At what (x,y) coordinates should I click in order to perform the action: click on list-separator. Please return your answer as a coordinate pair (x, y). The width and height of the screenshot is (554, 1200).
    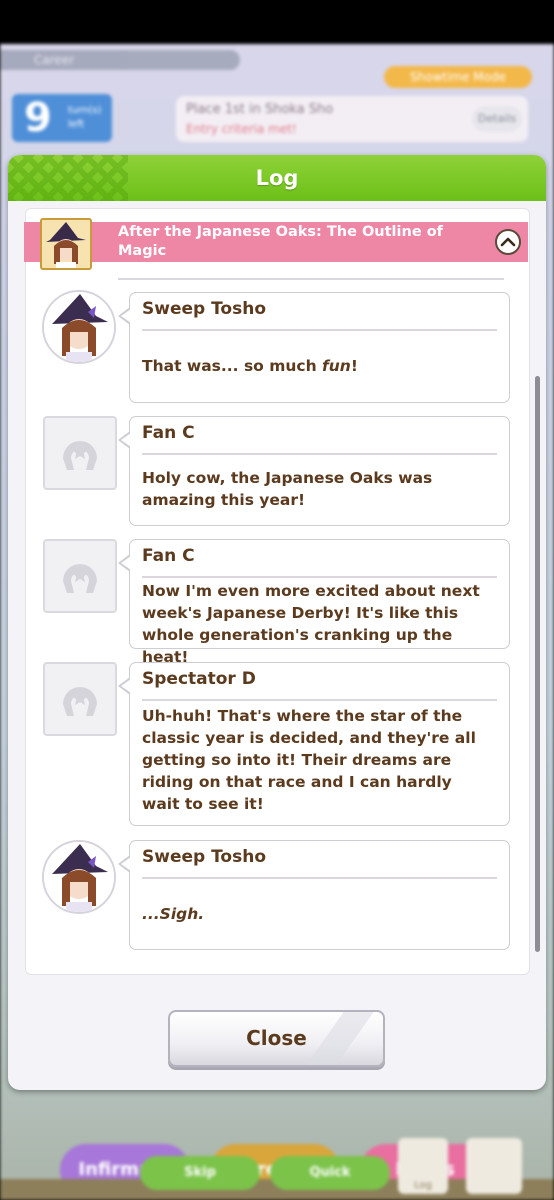
    Looking at the image, I should click on (311, 279).